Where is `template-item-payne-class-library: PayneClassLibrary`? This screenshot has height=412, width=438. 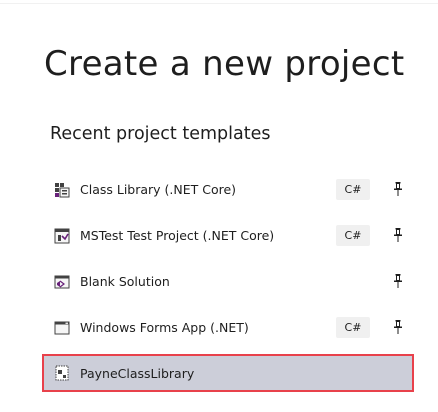
template-item-payne-class-library: PayneClassLibrary is located at coordinates (228, 373).